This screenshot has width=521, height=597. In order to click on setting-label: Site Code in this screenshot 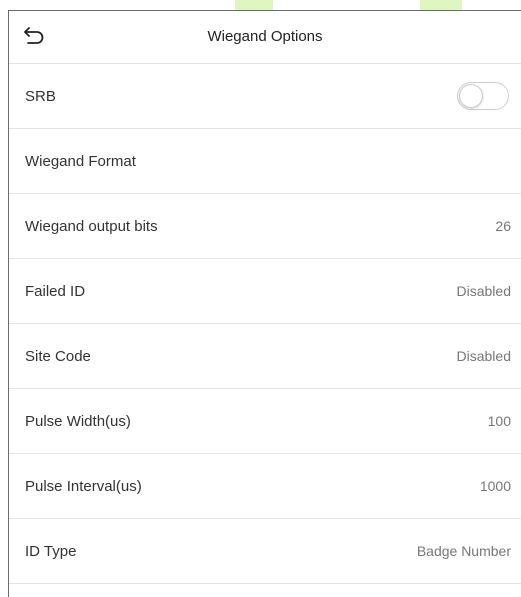, I will do `click(58, 356)`.